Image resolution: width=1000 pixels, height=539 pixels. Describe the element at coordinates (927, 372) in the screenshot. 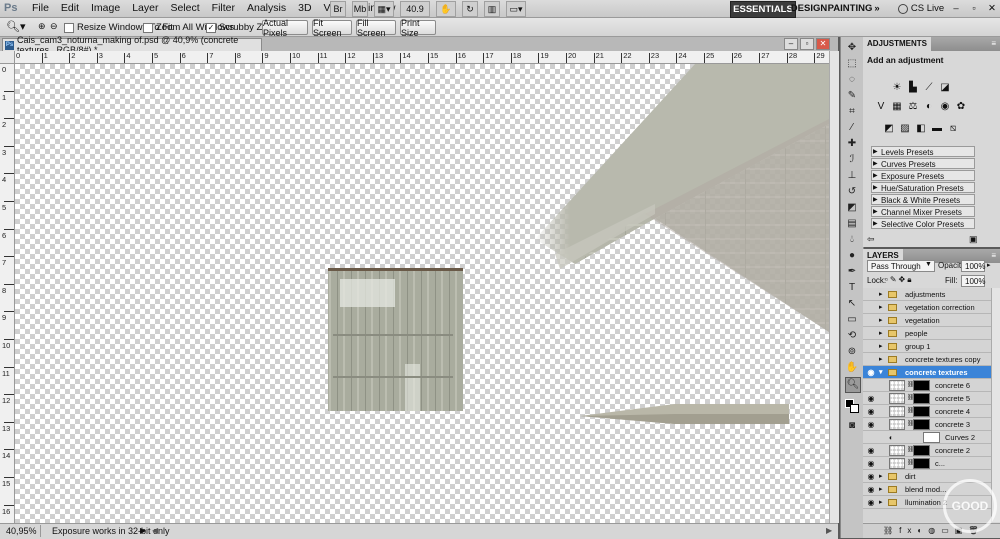

I see `layer-row: ◉ ▾ concrete textures` at that location.